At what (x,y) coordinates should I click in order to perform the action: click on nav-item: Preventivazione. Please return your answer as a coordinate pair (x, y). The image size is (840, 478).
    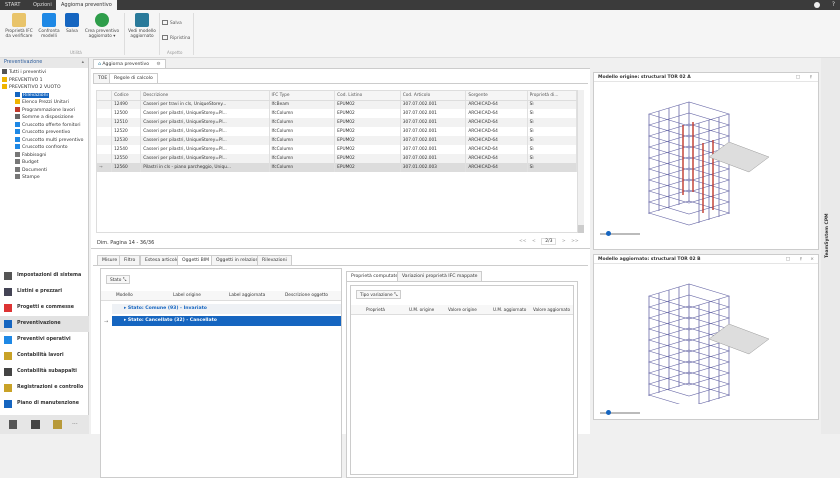
    Looking at the image, I should click on (44, 324).